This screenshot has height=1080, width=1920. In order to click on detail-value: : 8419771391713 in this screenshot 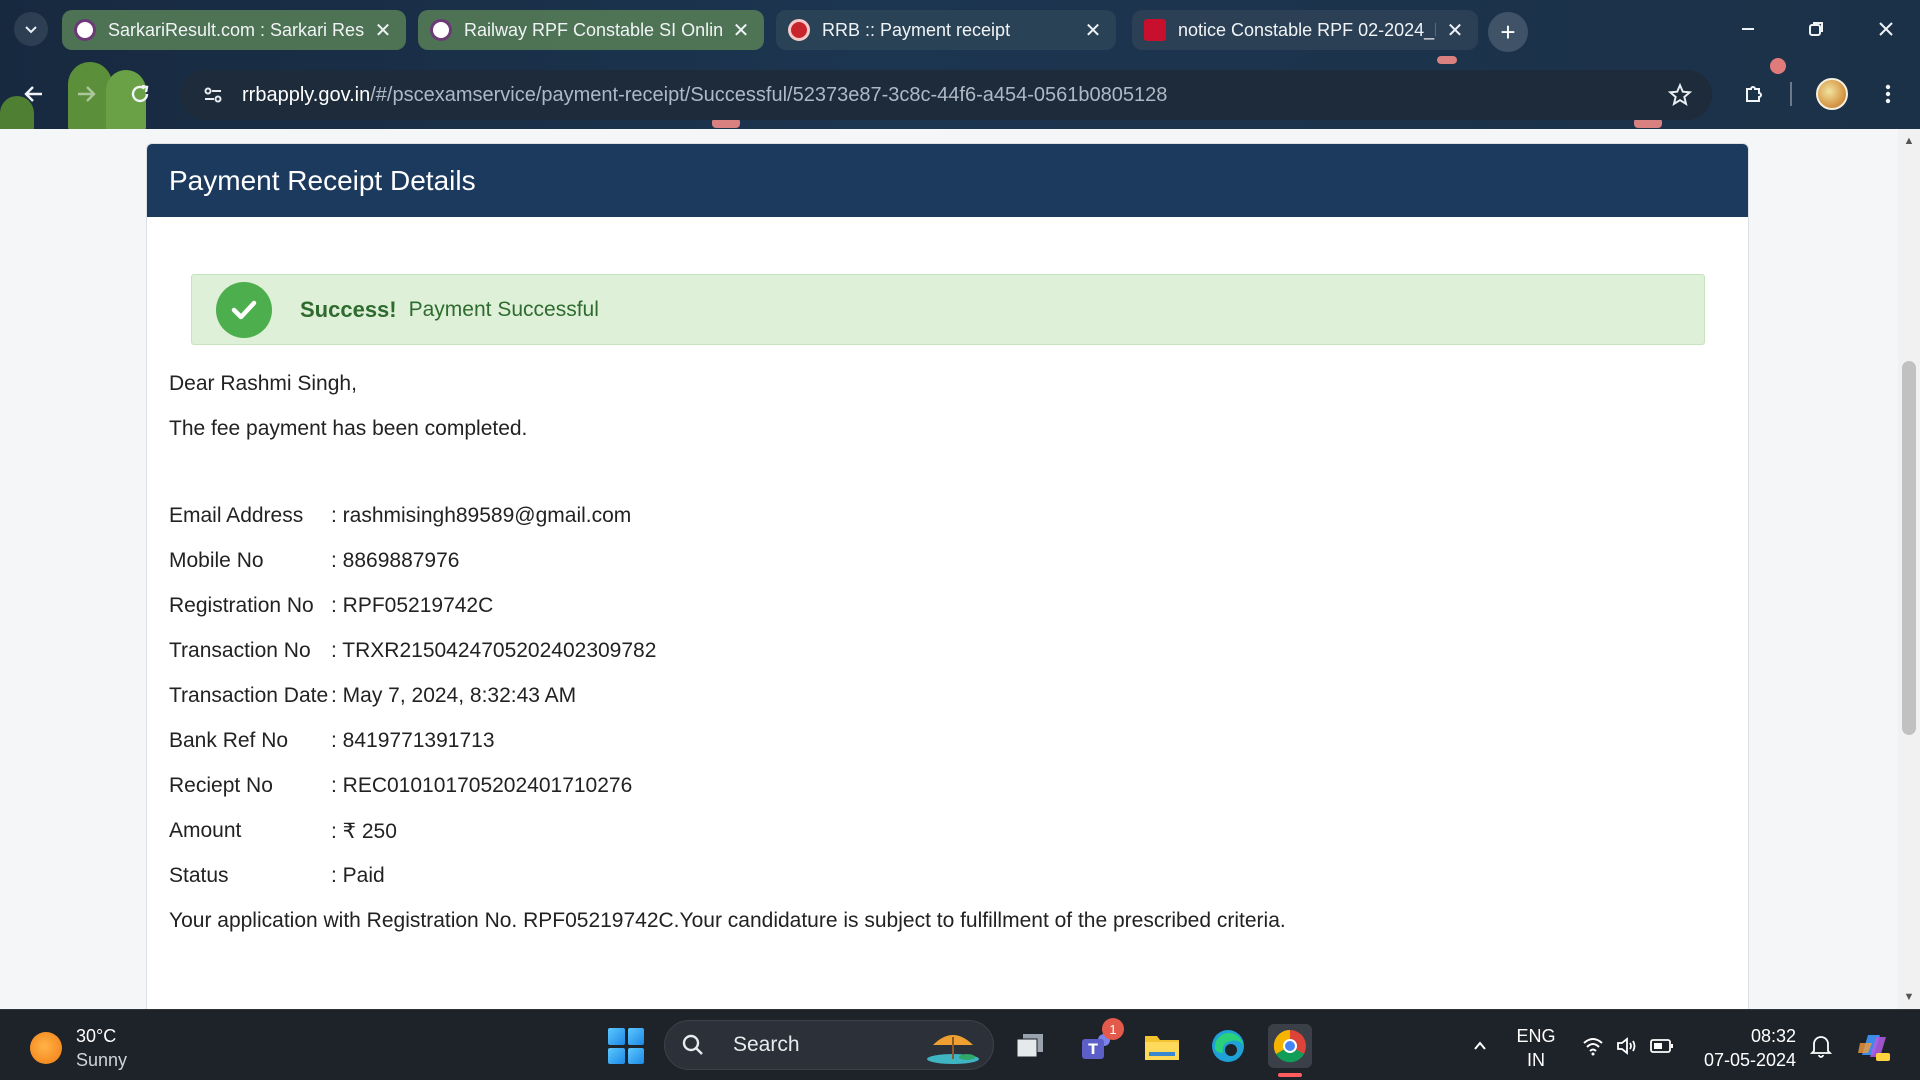, I will do `click(413, 740)`.